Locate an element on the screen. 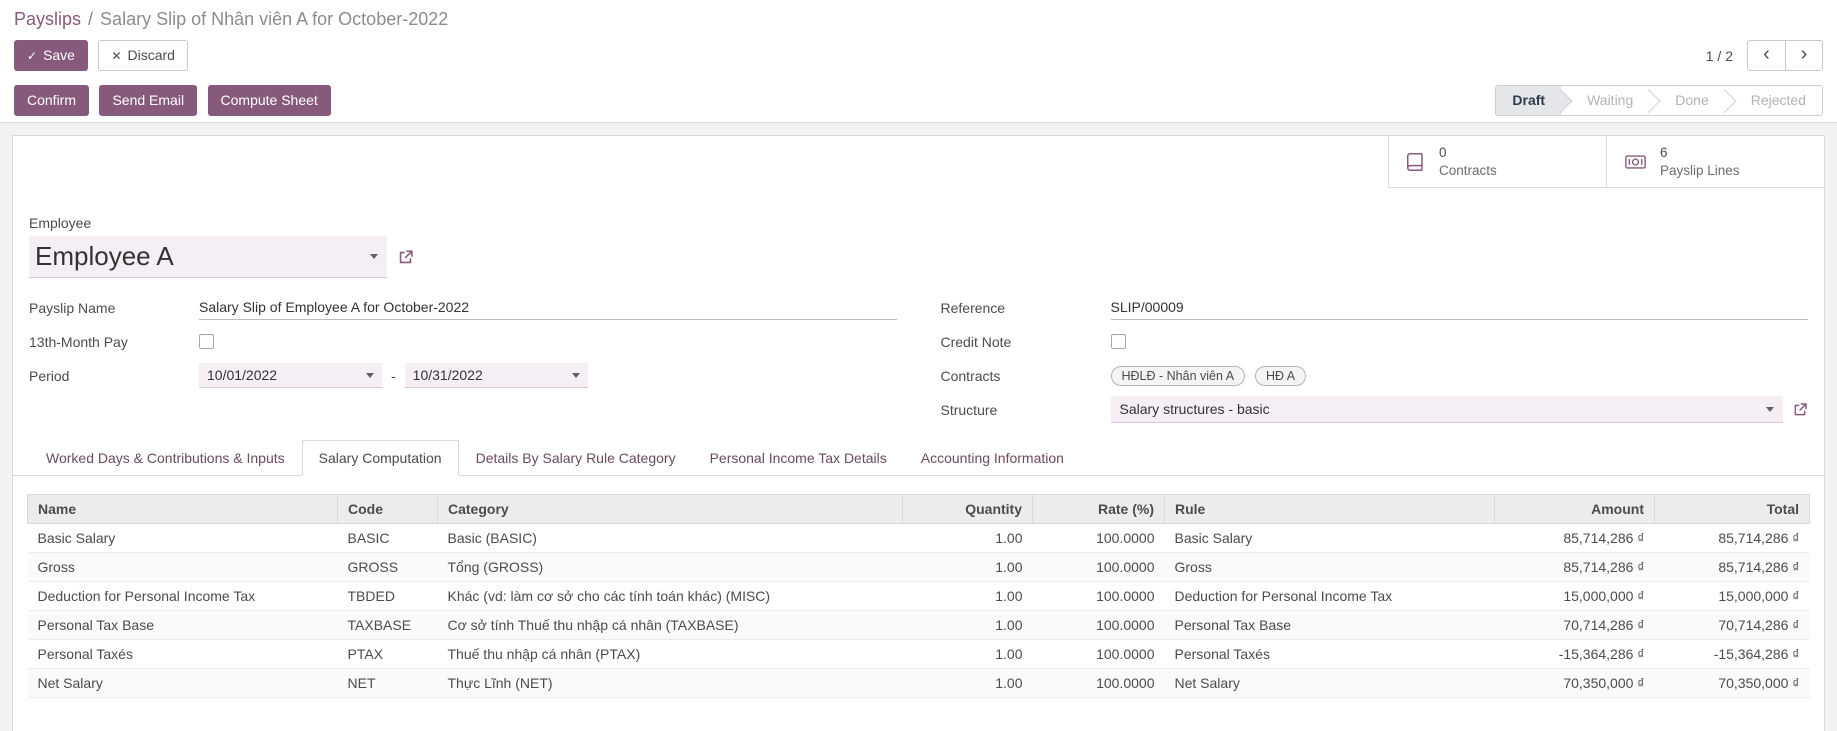 The width and height of the screenshot is (1837, 731). save-button: ✓ Save is located at coordinates (51, 55).